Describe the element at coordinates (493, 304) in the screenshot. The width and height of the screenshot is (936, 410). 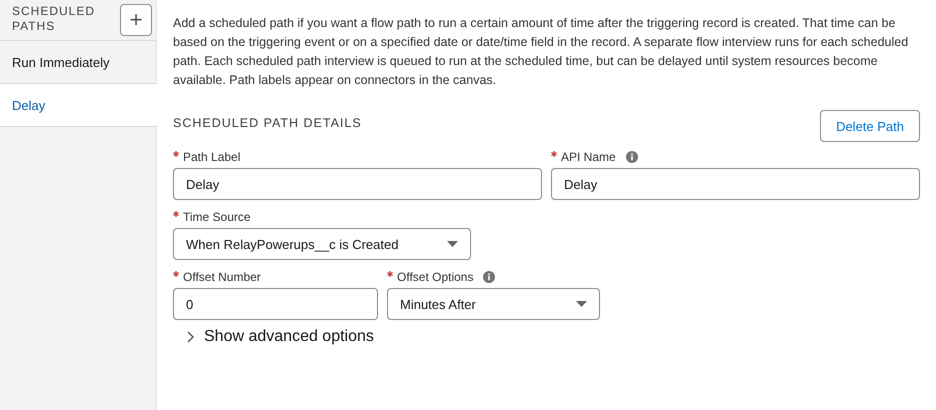
I see `dropdown: Minutes After` at that location.